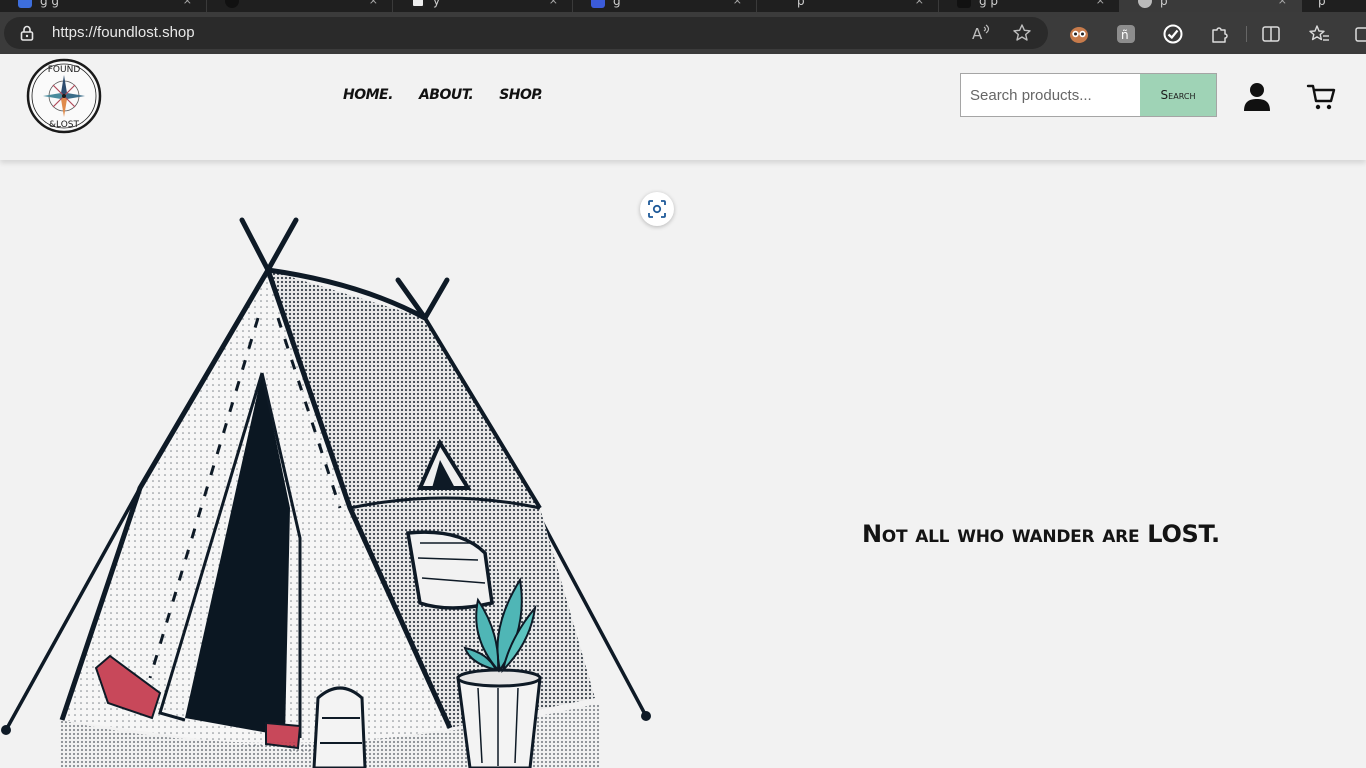  I want to click on user-icon, so click(1257, 97).